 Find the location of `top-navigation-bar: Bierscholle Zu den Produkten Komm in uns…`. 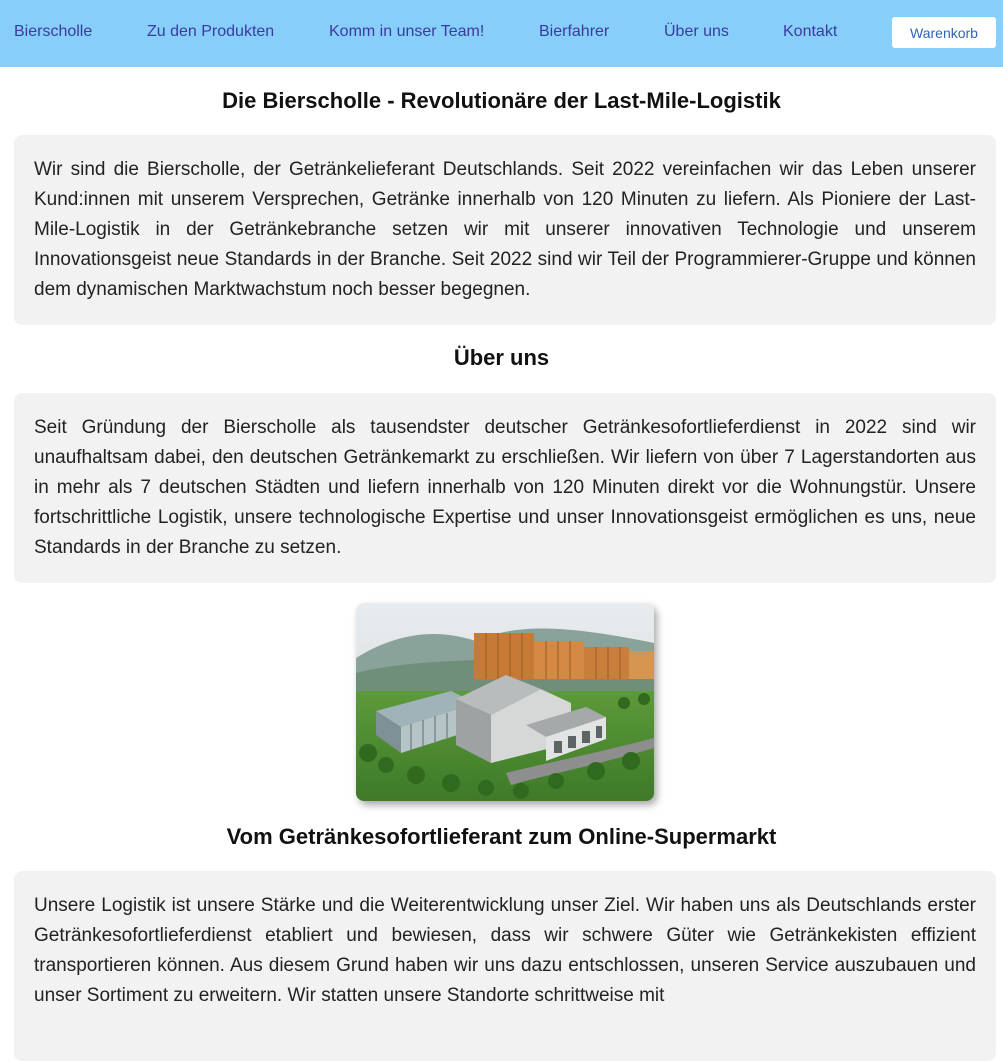

top-navigation-bar: Bierscholle Zu den Produkten Komm in uns… is located at coordinates (501, 33).